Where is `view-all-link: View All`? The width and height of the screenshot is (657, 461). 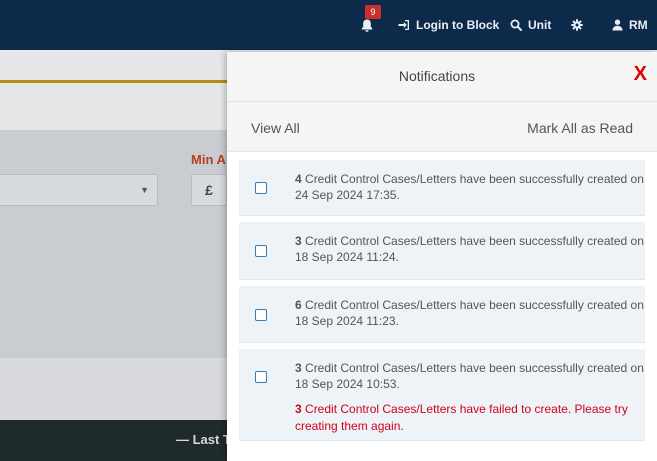 view-all-link: View All is located at coordinates (275, 128).